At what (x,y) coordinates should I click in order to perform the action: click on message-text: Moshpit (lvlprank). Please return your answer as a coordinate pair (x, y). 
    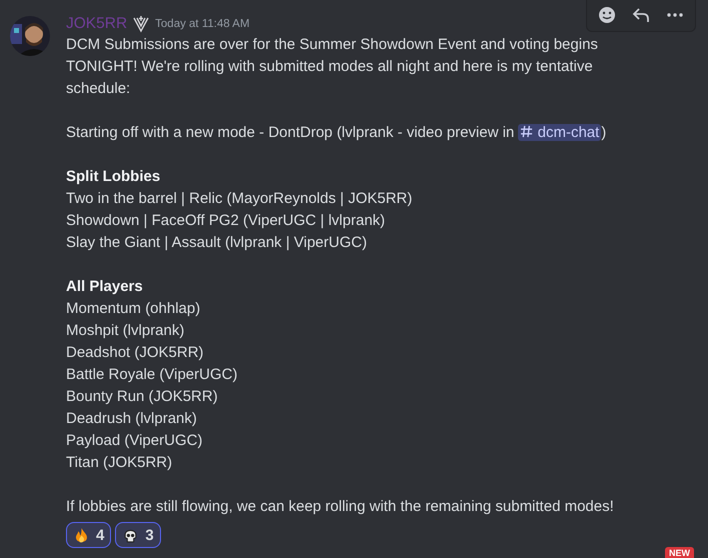
    Looking at the image, I should click on (126, 331).